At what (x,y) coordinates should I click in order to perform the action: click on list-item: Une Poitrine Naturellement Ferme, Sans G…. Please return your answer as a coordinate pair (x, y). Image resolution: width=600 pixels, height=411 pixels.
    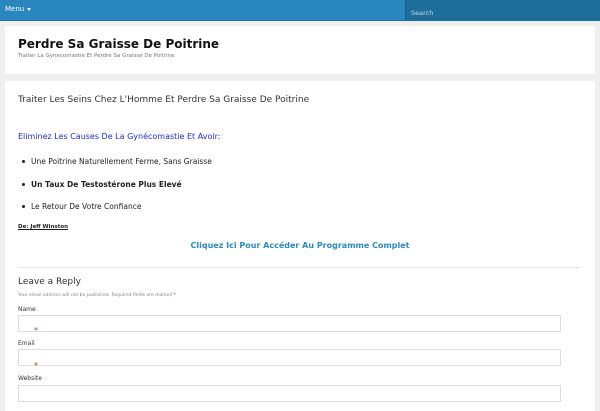
    Looking at the image, I should click on (117, 161).